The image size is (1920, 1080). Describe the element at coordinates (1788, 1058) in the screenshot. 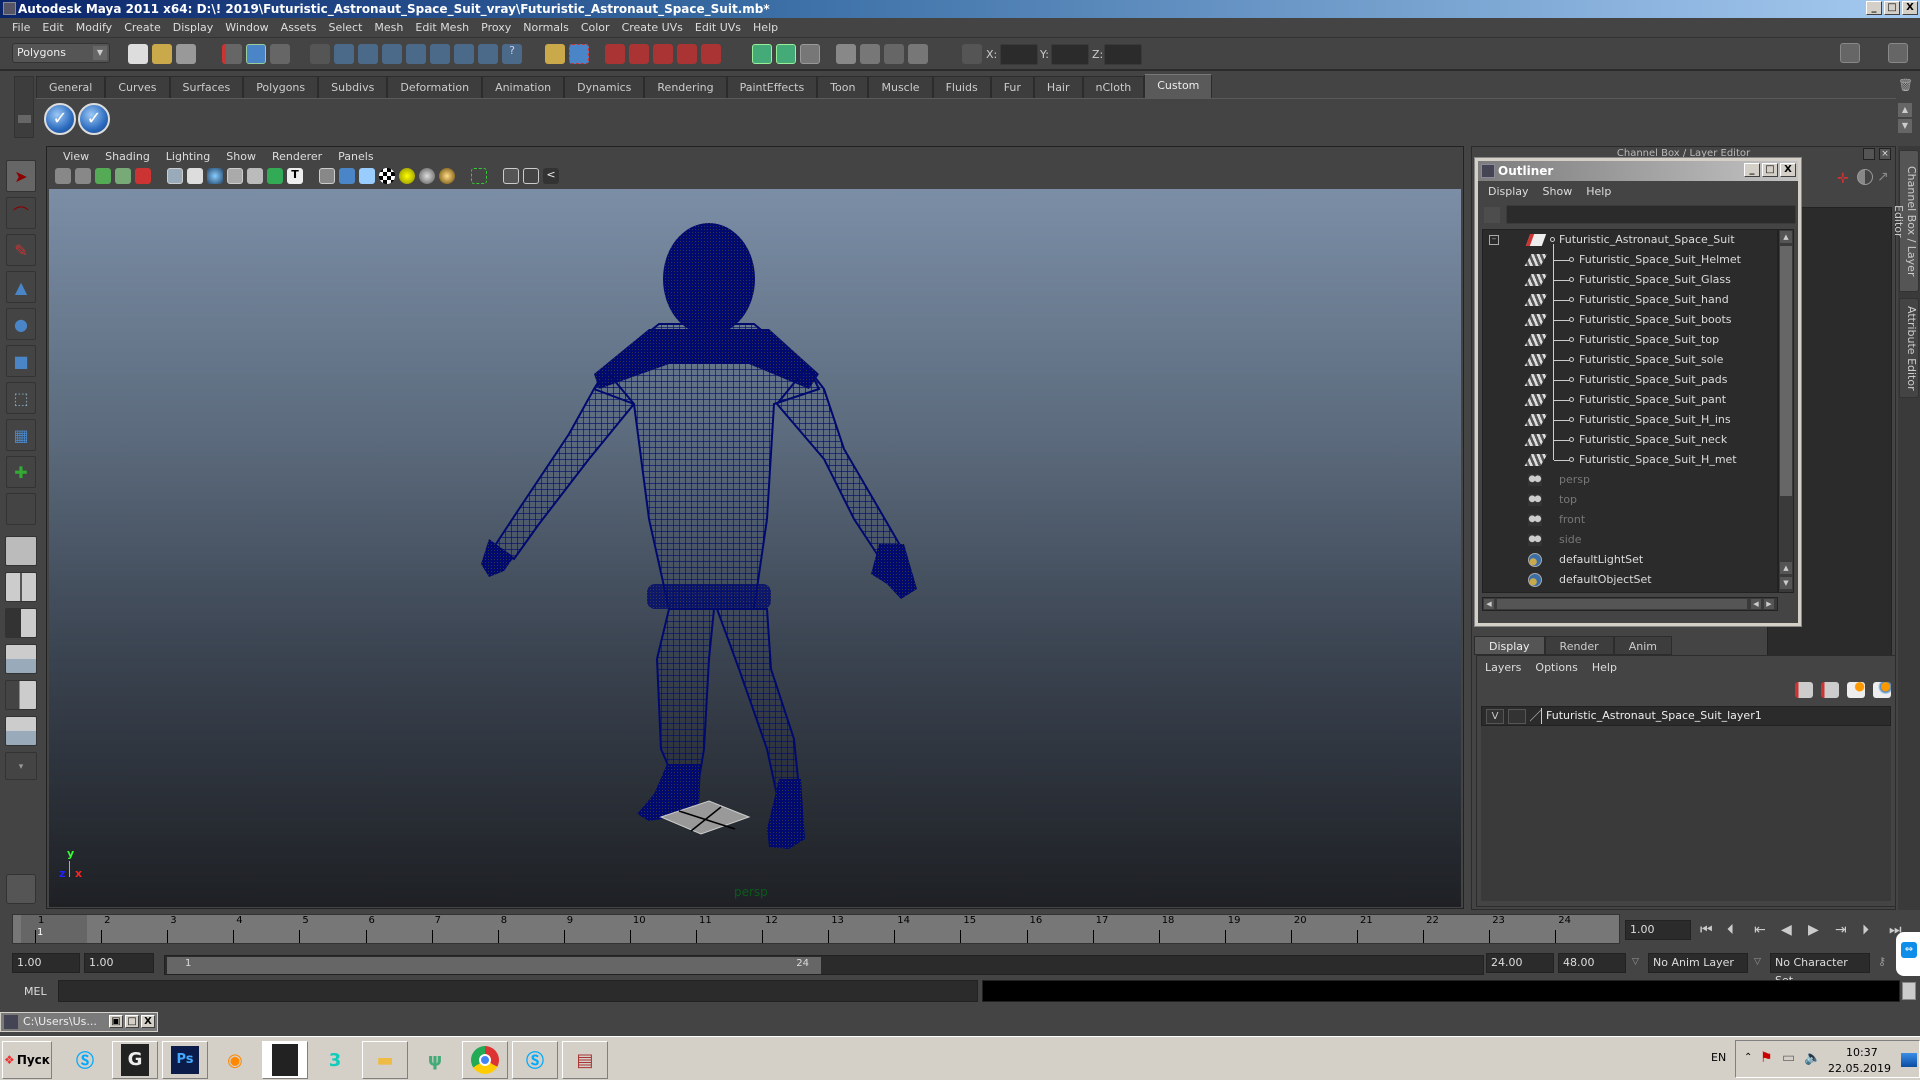

I see `network-icon: ▭` at that location.